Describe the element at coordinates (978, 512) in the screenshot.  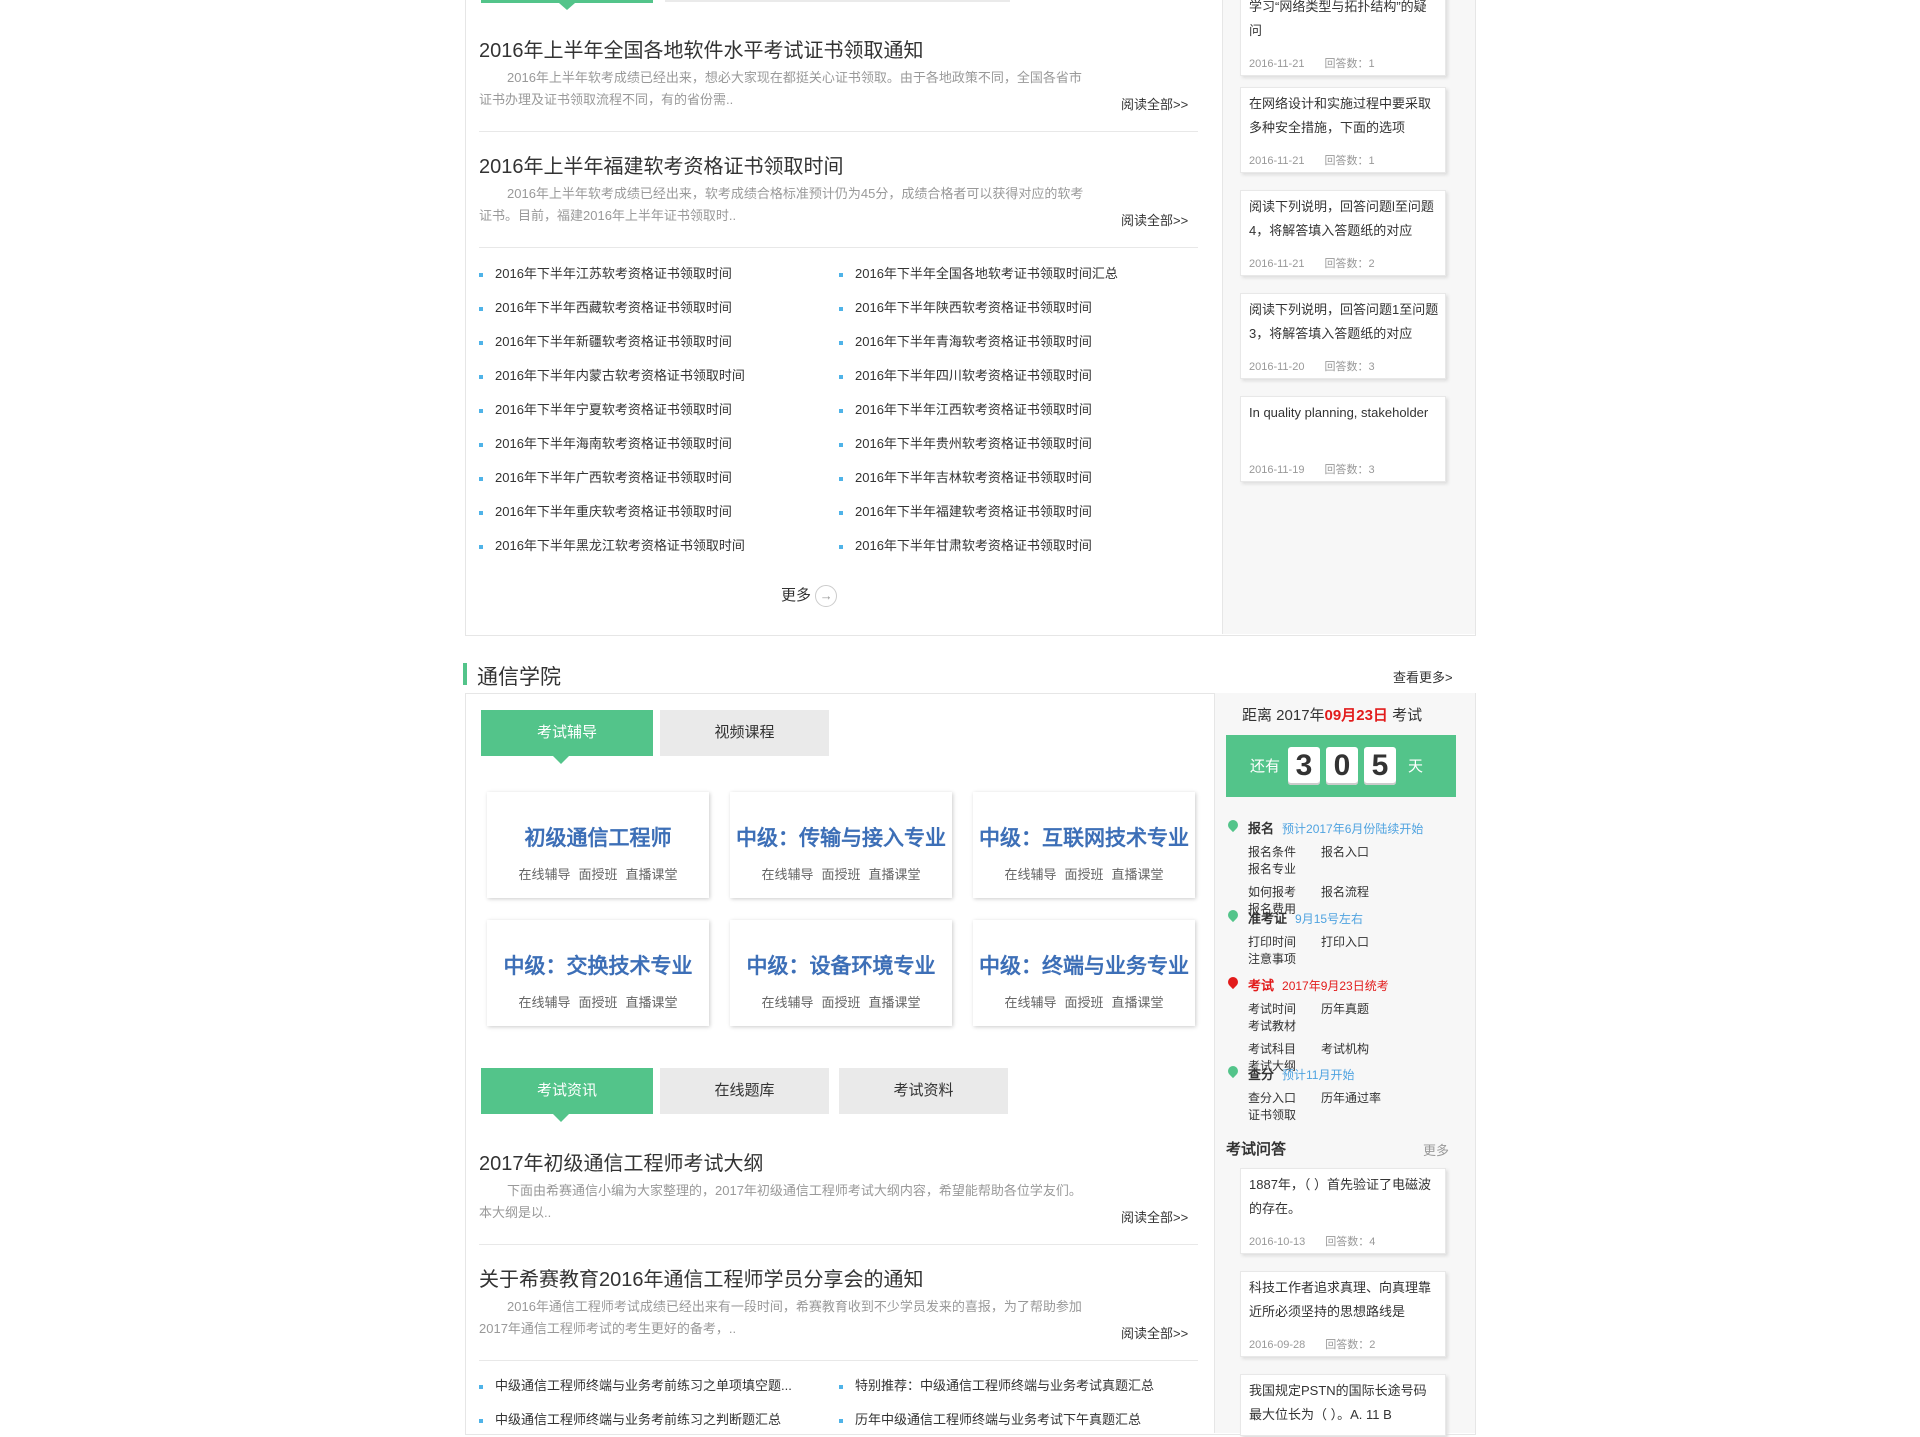
I see `list-item: 2016年下半年福建软考资格证书领取时间` at that location.